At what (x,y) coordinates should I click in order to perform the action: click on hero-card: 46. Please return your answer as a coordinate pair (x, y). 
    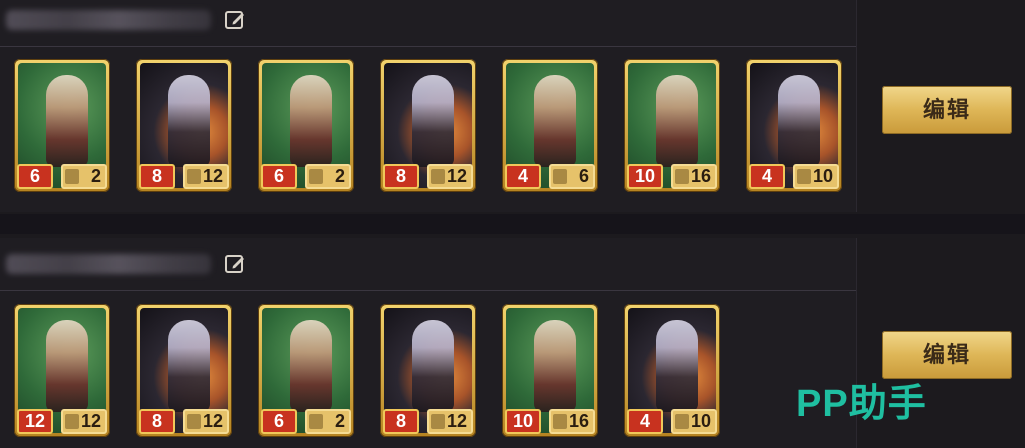
    Looking at the image, I should click on (550, 125).